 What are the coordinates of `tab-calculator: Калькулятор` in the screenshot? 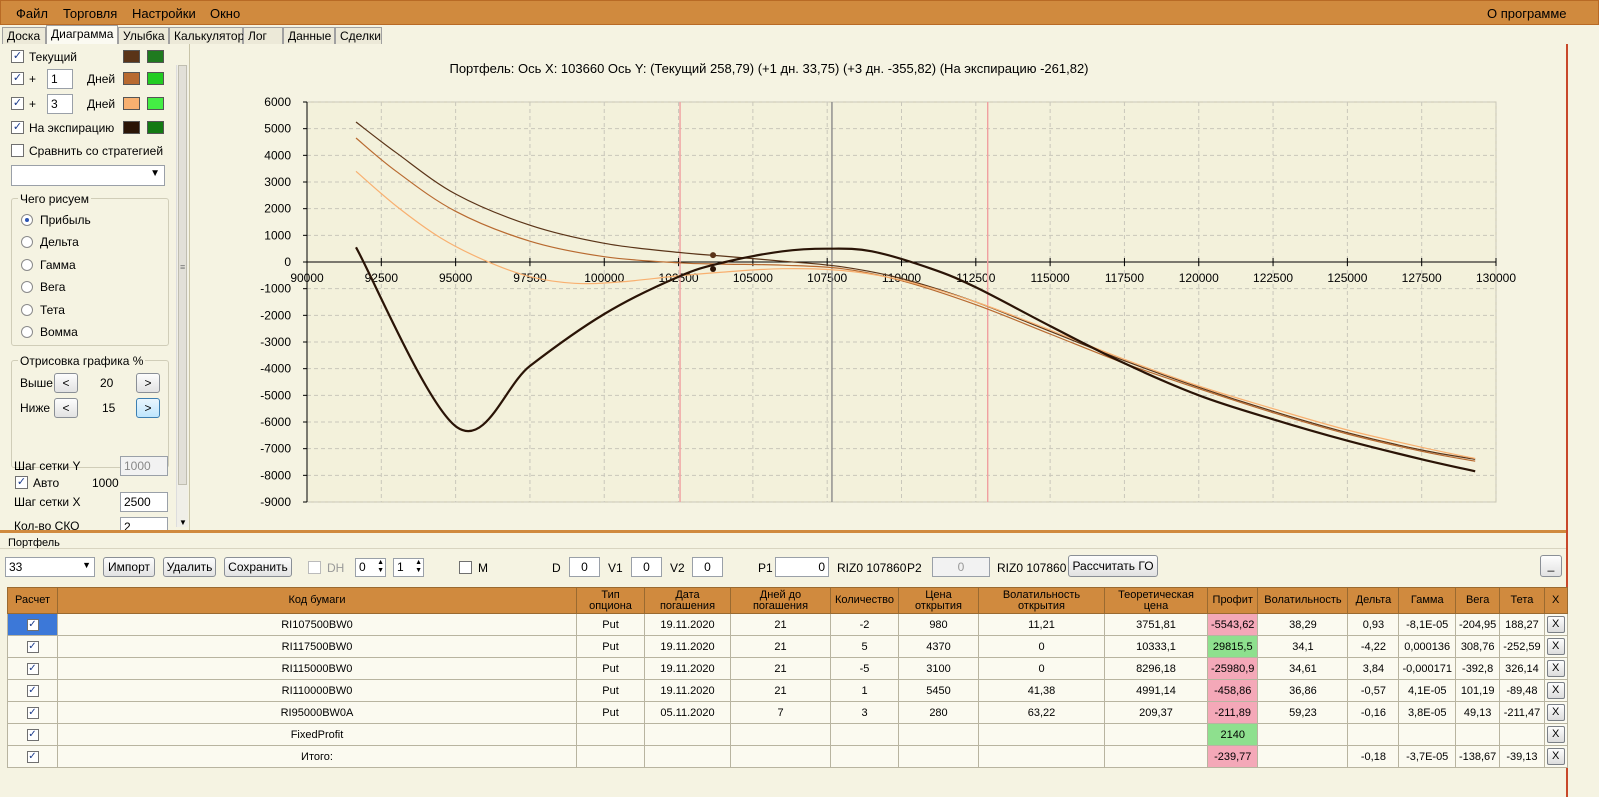 It's located at (206, 35).